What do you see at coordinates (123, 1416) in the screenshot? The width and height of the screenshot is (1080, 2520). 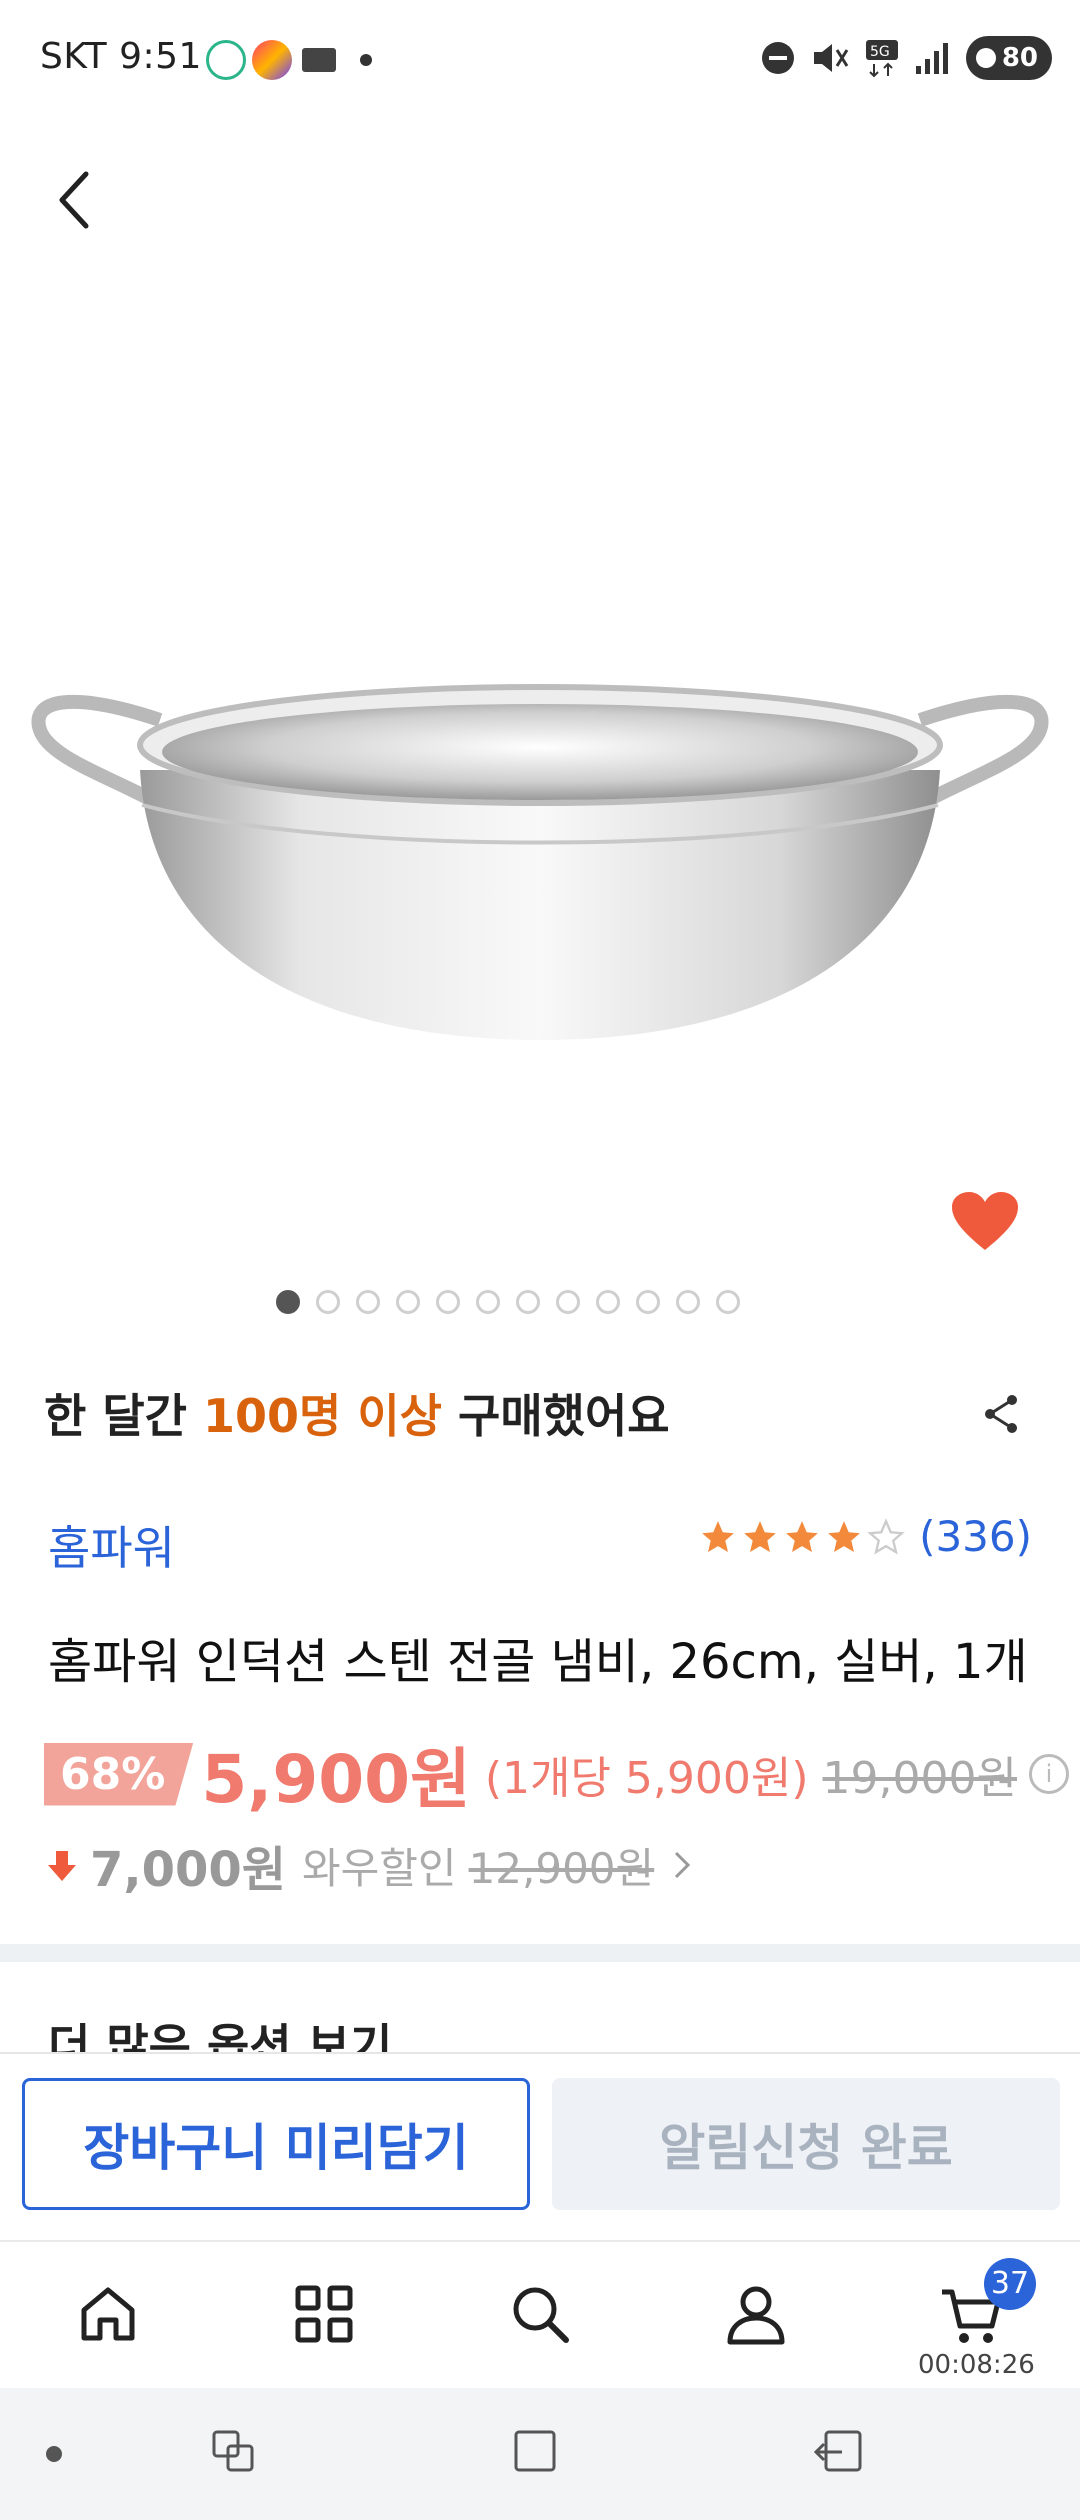 I see `headline-pre: 한 달간` at bounding box center [123, 1416].